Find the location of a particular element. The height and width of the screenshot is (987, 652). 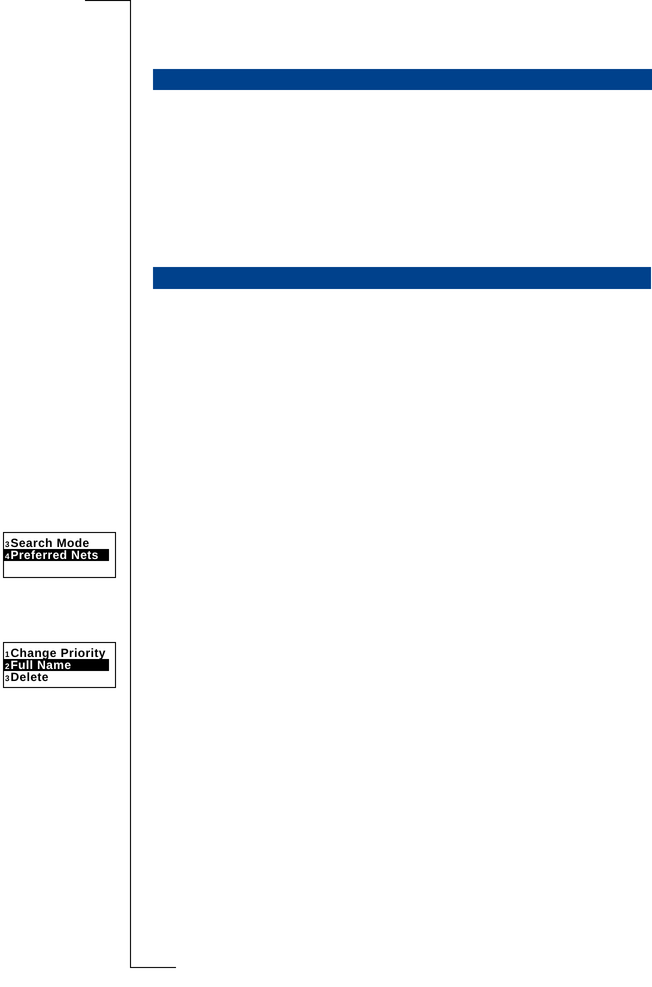

menu-item: 4Preferred Nets is located at coordinates (56, 555).